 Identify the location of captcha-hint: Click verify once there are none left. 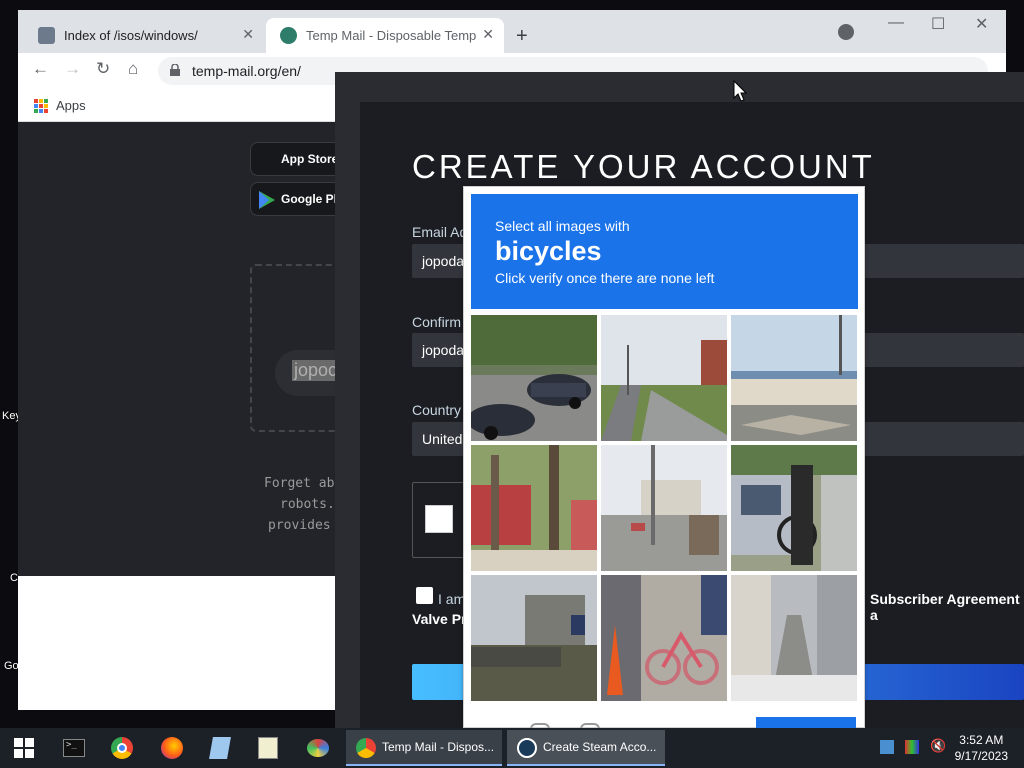
(605, 278).